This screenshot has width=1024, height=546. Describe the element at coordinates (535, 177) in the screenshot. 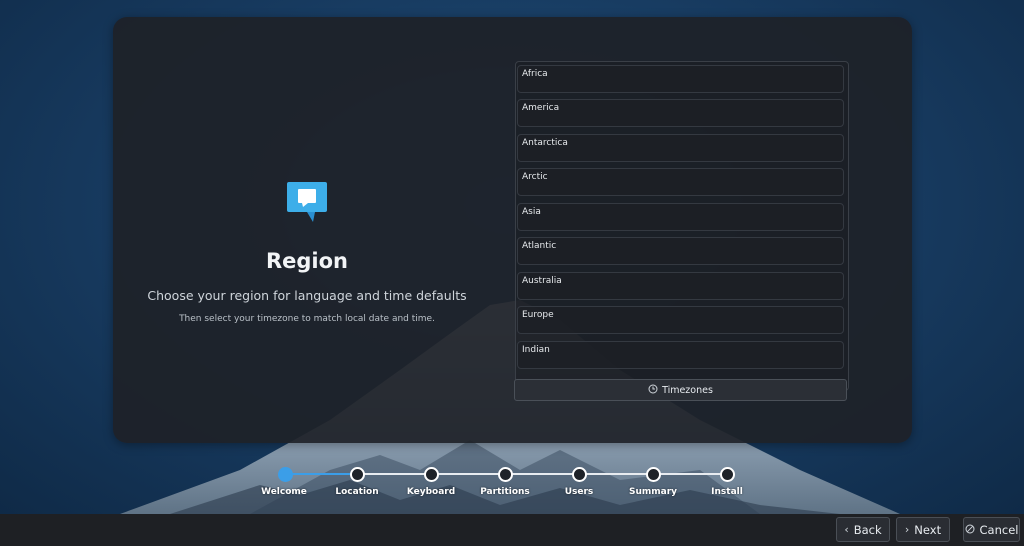

I see `region-item-label: Arctic` at that location.